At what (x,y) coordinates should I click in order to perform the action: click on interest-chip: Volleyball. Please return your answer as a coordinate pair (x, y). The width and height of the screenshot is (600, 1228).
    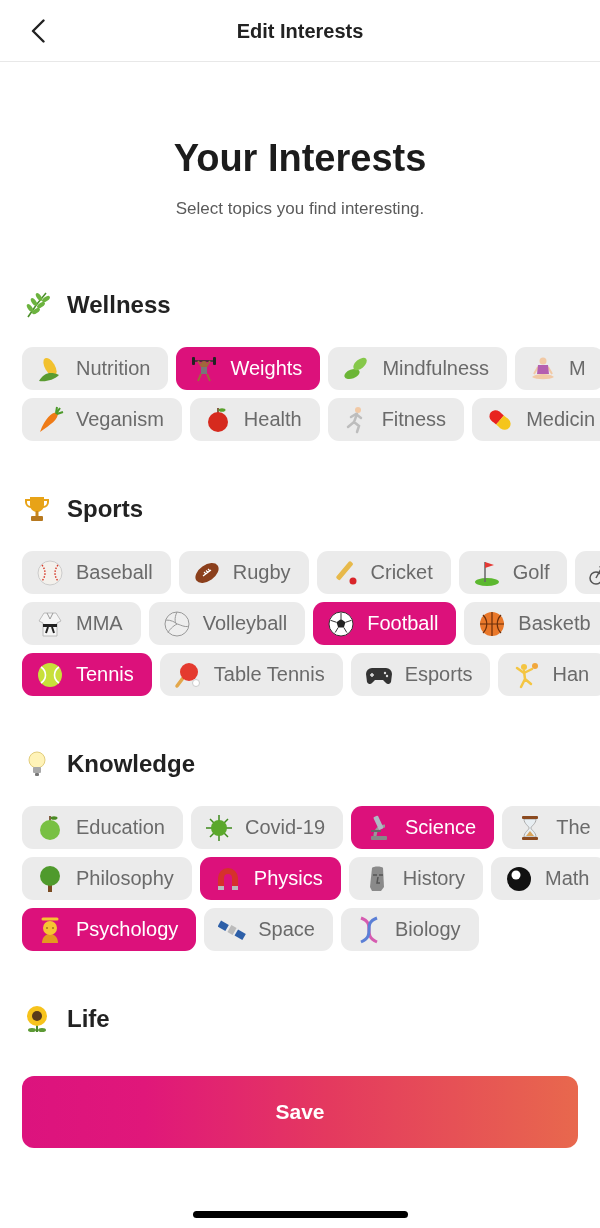
    Looking at the image, I should click on (227, 623).